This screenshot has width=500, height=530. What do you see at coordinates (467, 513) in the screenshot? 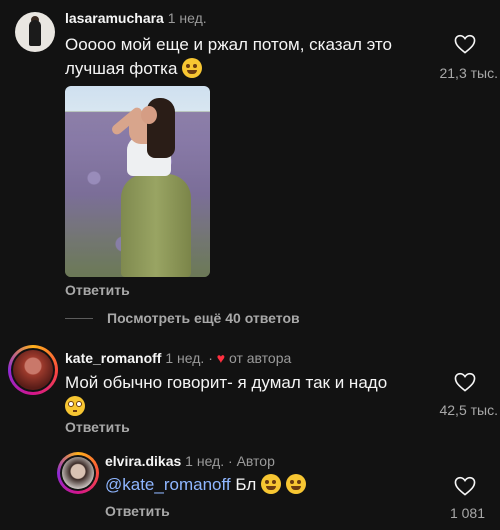
I see `like-count: 1 081` at bounding box center [467, 513].